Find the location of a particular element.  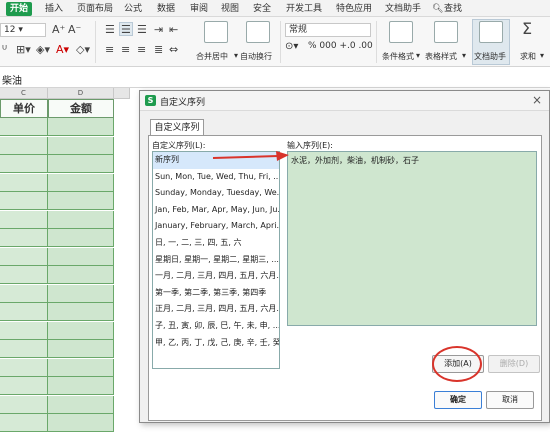

annotation-arrow is located at coordinates (250, 156).